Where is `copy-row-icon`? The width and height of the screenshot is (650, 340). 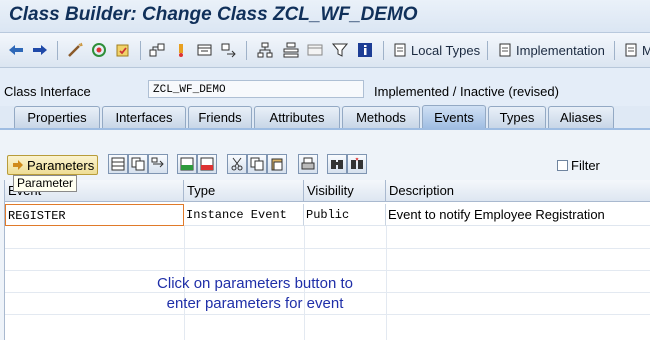 copy-row-icon is located at coordinates (138, 164).